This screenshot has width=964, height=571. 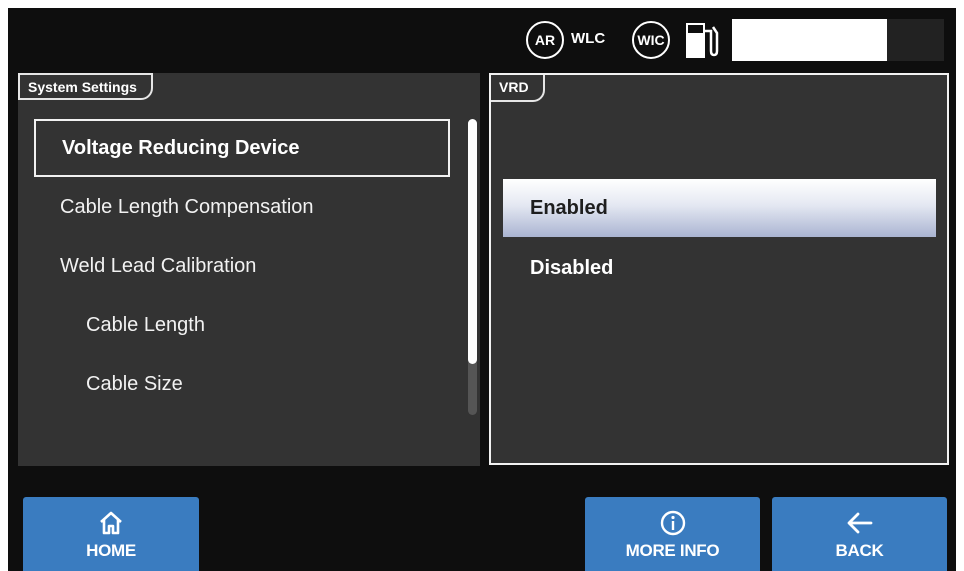 What do you see at coordinates (187, 206) in the screenshot?
I see `menu-item-label: Cable Length Compensation` at bounding box center [187, 206].